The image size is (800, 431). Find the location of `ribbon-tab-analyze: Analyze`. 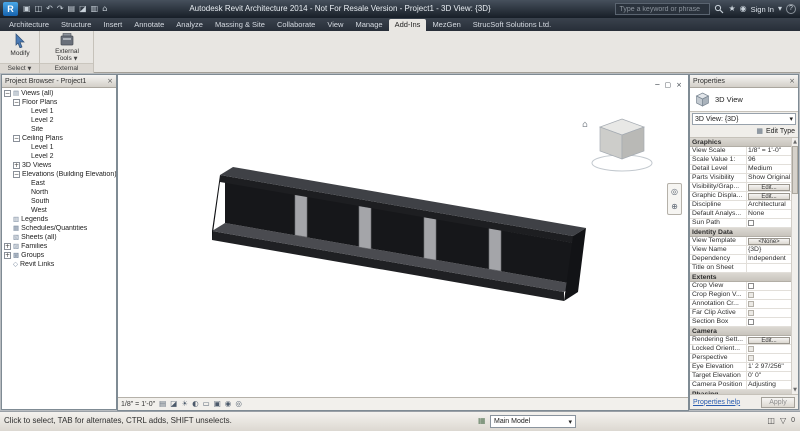

ribbon-tab-analyze: Analyze is located at coordinates (189, 25).